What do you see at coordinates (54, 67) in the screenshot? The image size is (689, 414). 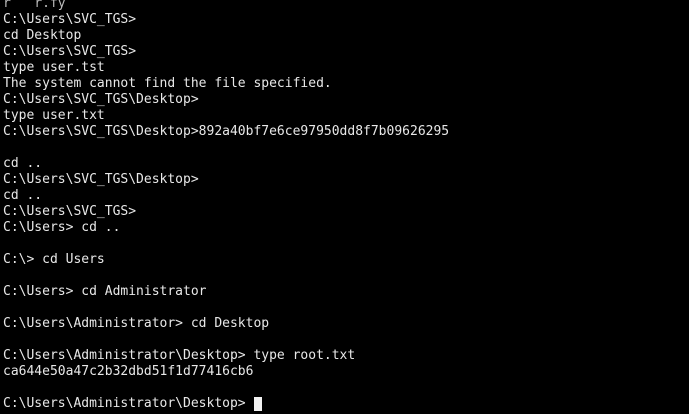 I see `terminal-line: type user.tst` at bounding box center [54, 67].